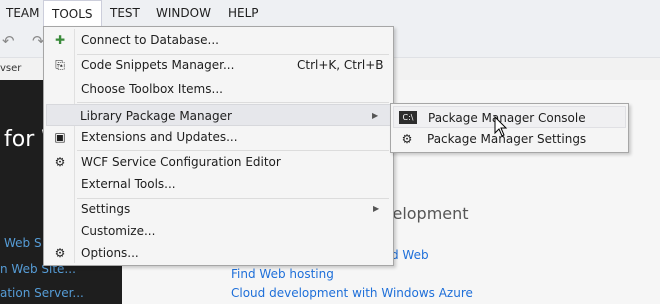 The image size is (660, 304). I want to click on menu-item-package-manager-settings: ⚙ Package Manager Settings, so click(509, 139).